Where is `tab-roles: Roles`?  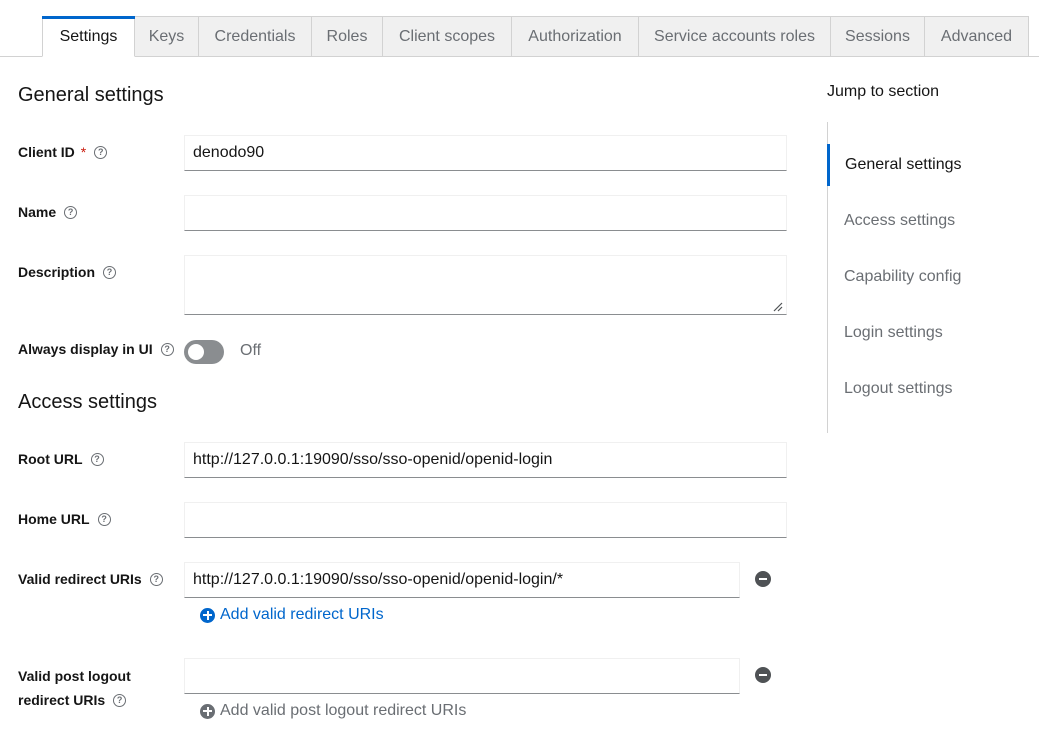
tab-roles: Roles is located at coordinates (347, 36).